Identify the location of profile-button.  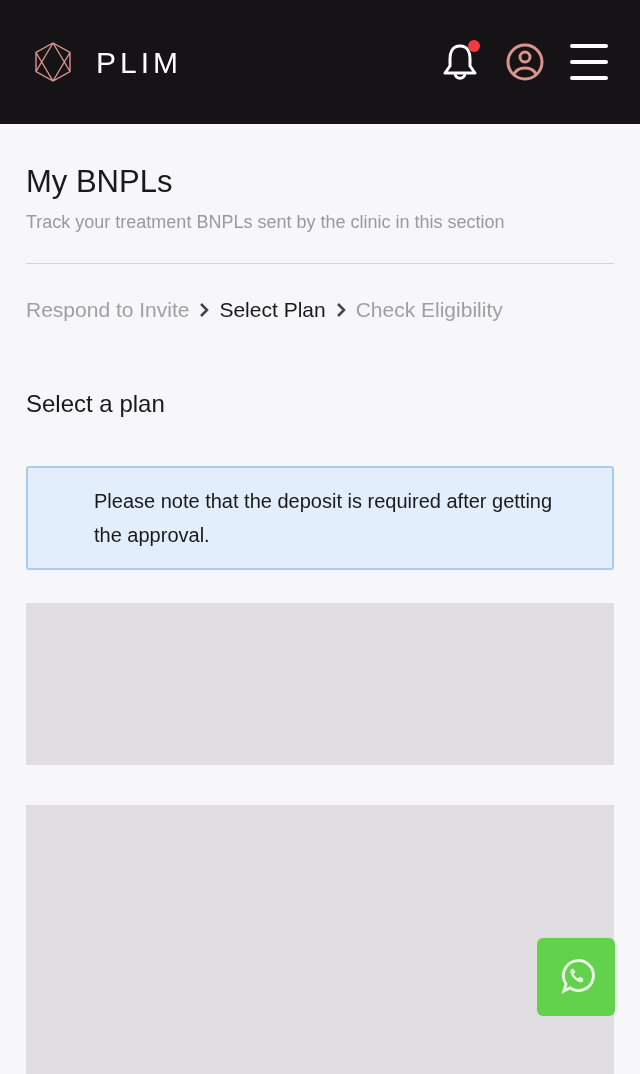
(525, 62).